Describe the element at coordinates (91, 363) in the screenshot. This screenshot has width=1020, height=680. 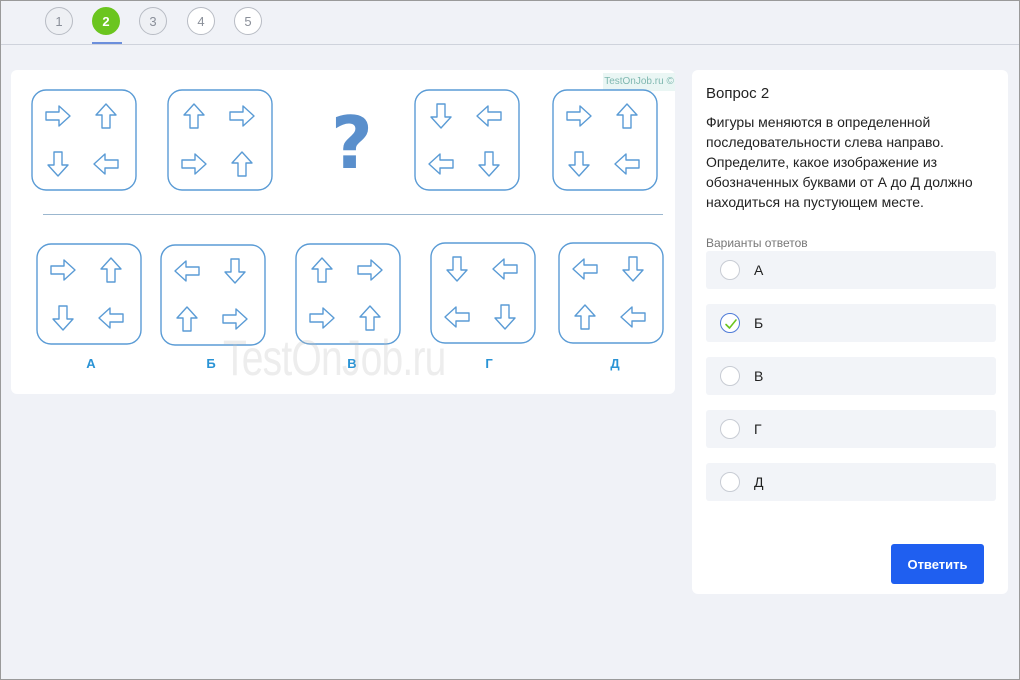
I see `option-letter-a: А` at that location.